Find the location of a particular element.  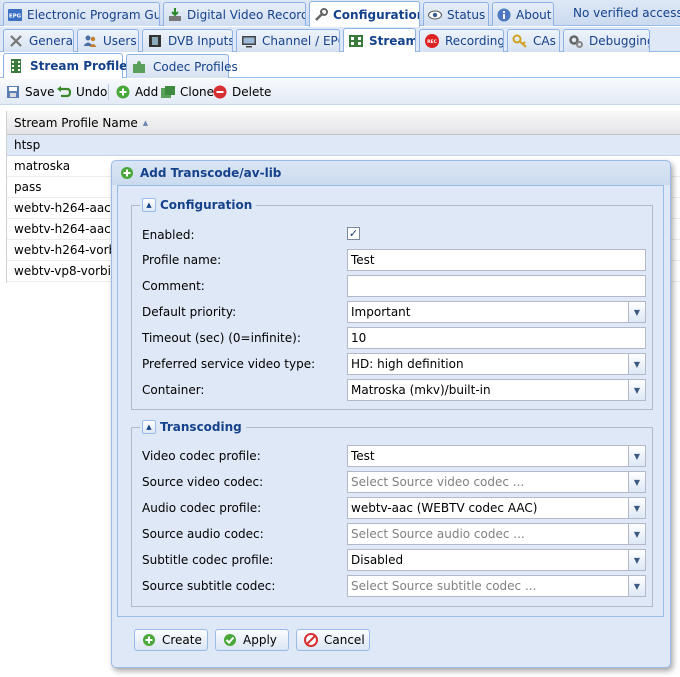

check-icon is located at coordinates (230, 640).